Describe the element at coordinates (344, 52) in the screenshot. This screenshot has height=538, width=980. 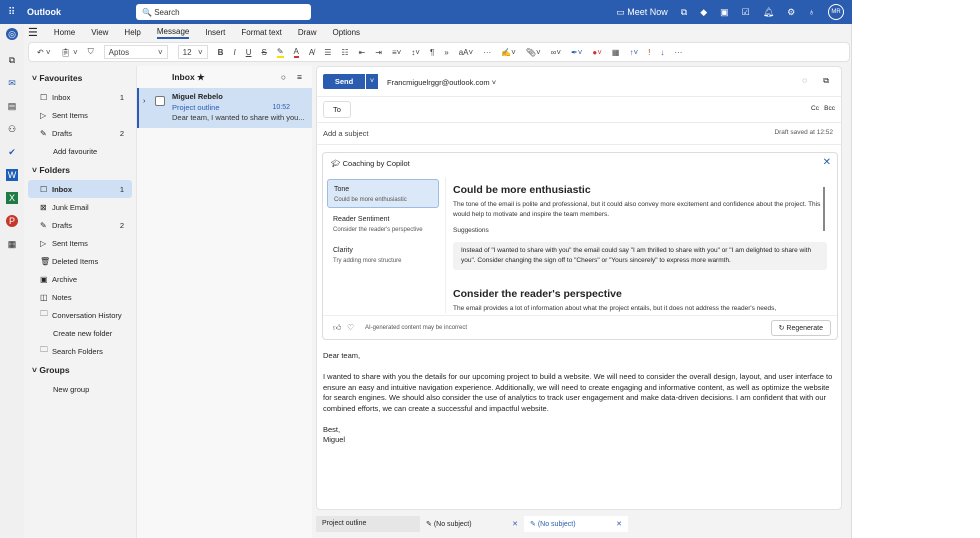
I see `numbering-icon: ☷` at that location.